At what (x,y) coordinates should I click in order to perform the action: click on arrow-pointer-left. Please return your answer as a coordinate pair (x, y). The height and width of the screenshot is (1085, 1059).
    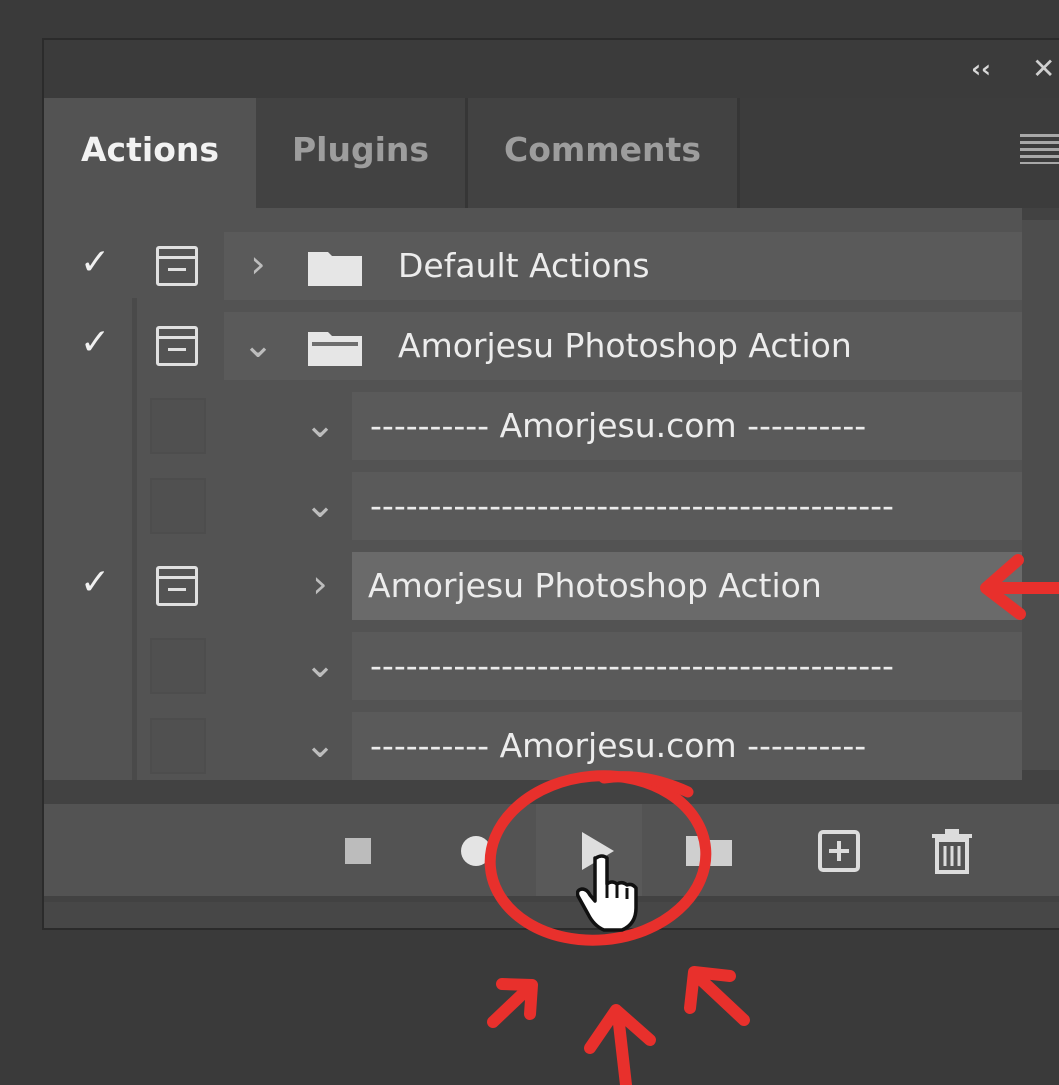
    Looking at the image, I should click on (512, 1003).